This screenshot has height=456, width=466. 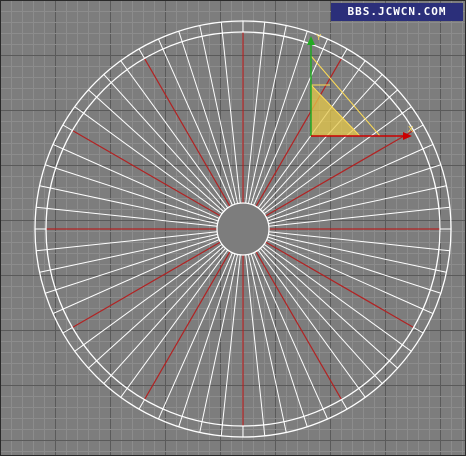 I want to click on site-watermark: BBS.JCWCN.COM, so click(x=397, y=12).